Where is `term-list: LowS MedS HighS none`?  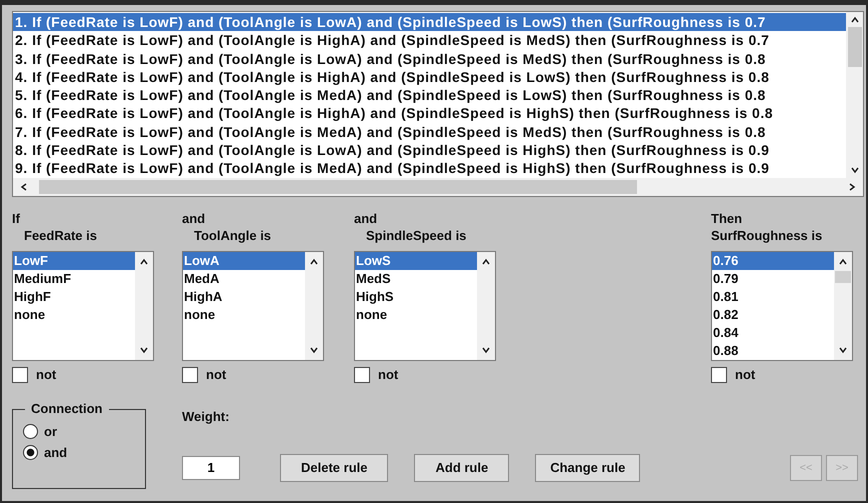
term-list: LowS MedS HighS none is located at coordinates (425, 305).